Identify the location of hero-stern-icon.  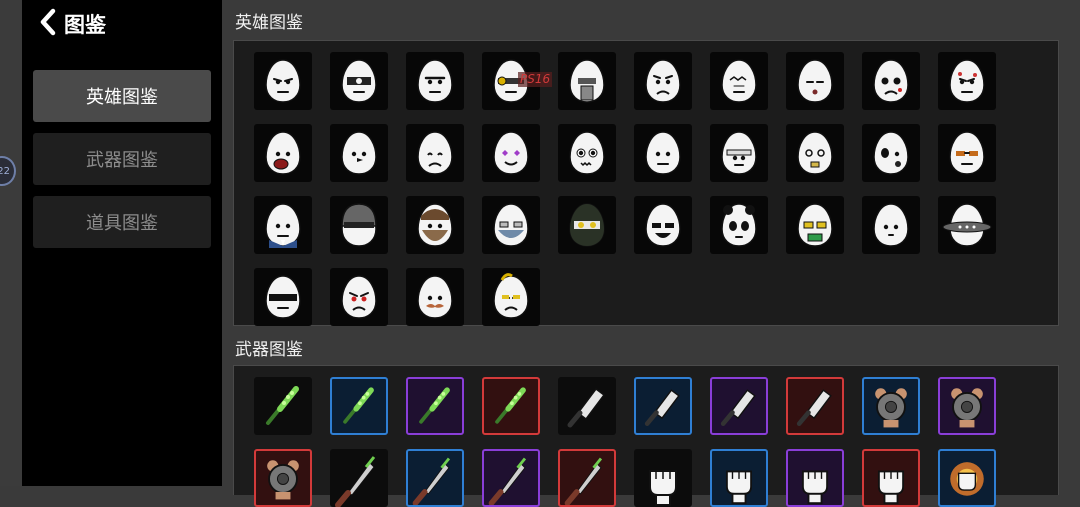
(283, 81).